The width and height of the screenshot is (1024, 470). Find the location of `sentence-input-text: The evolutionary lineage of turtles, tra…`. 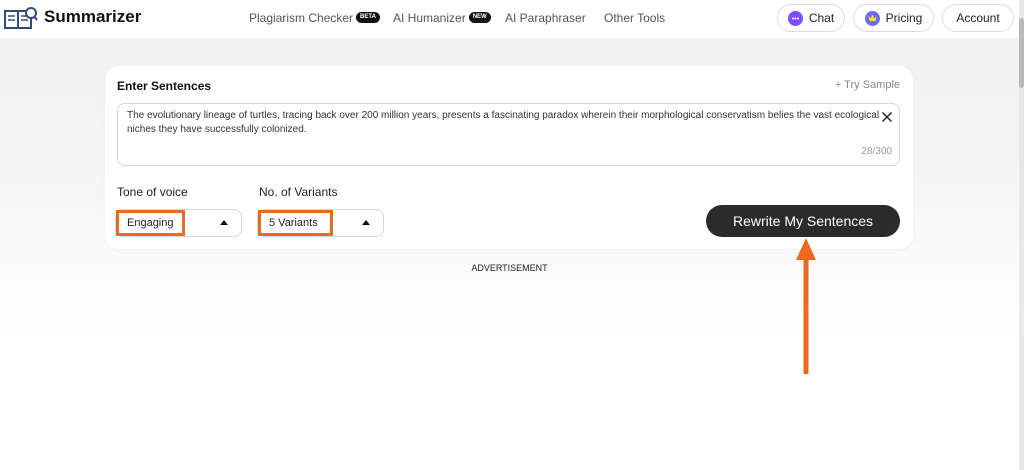

sentence-input-text: The evolutionary lineage of turtles, tra… is located at coordinates (507, 123).